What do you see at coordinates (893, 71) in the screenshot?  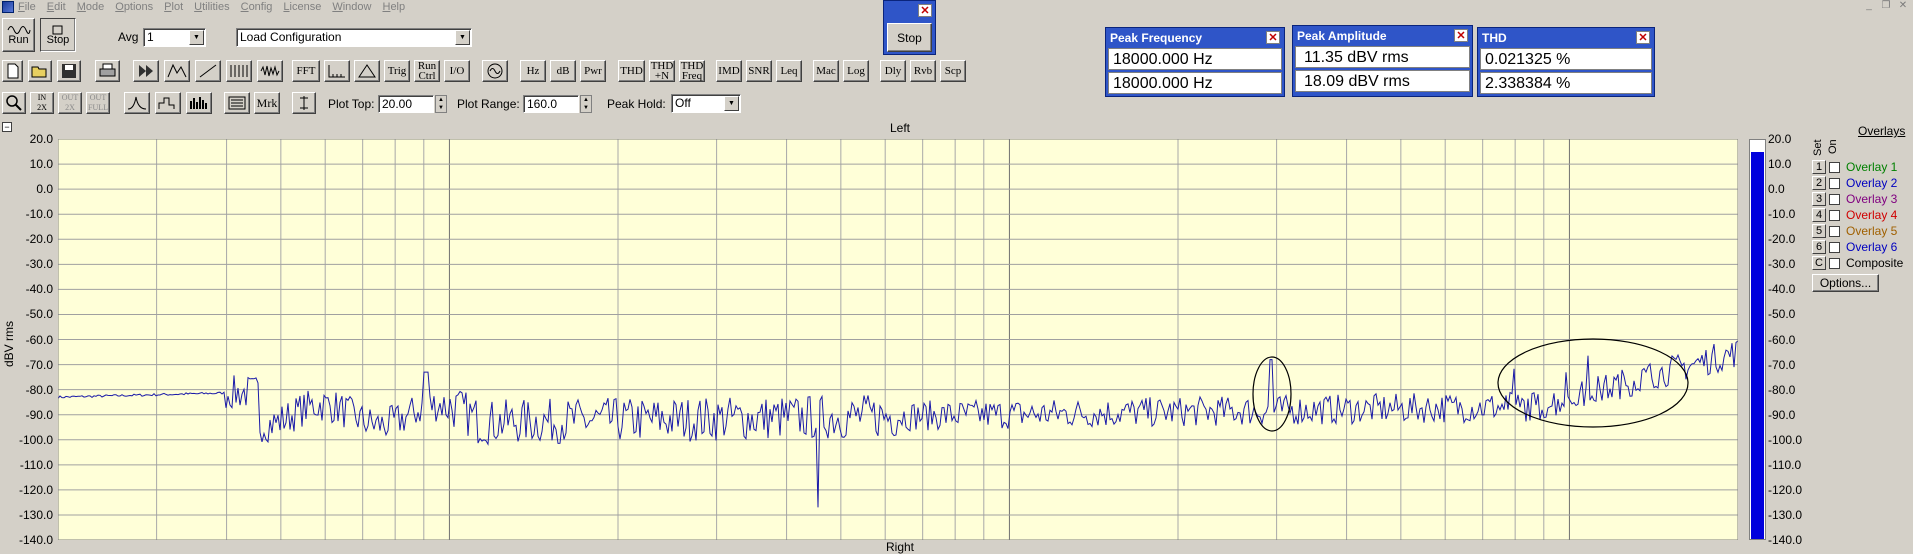 I see `dly-button: Dly` at bounding box center [893, 71].